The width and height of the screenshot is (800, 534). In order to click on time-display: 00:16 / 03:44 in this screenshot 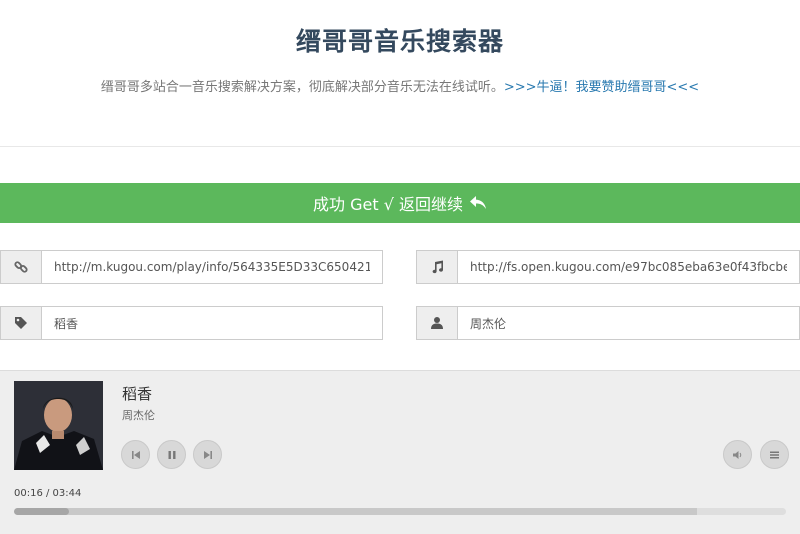, I will do `click(48, 493)`.